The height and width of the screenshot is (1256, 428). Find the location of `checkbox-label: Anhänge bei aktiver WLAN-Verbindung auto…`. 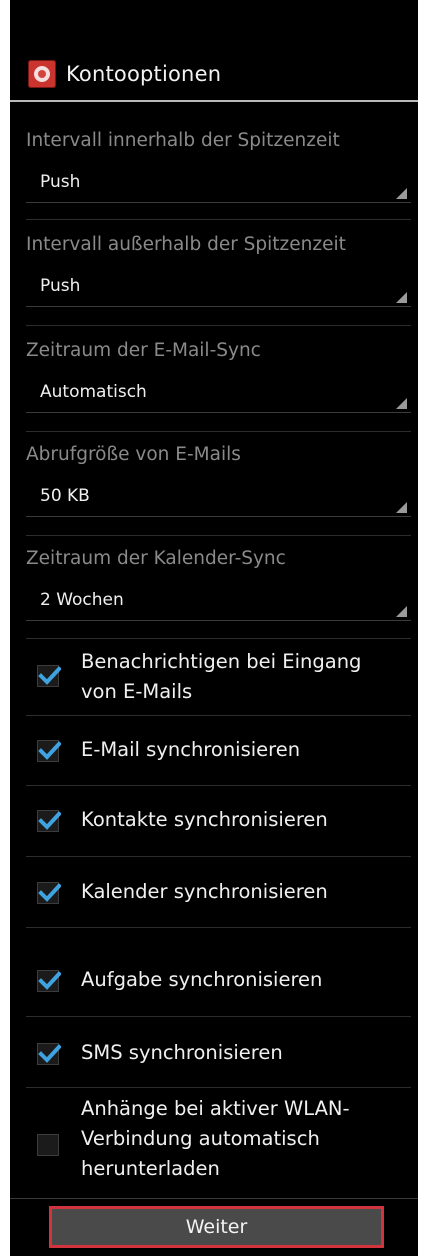

checkbox-label: Anhänge bei aktiver WLAN-Verbindung auto… is located at coordinates (215, 1138).